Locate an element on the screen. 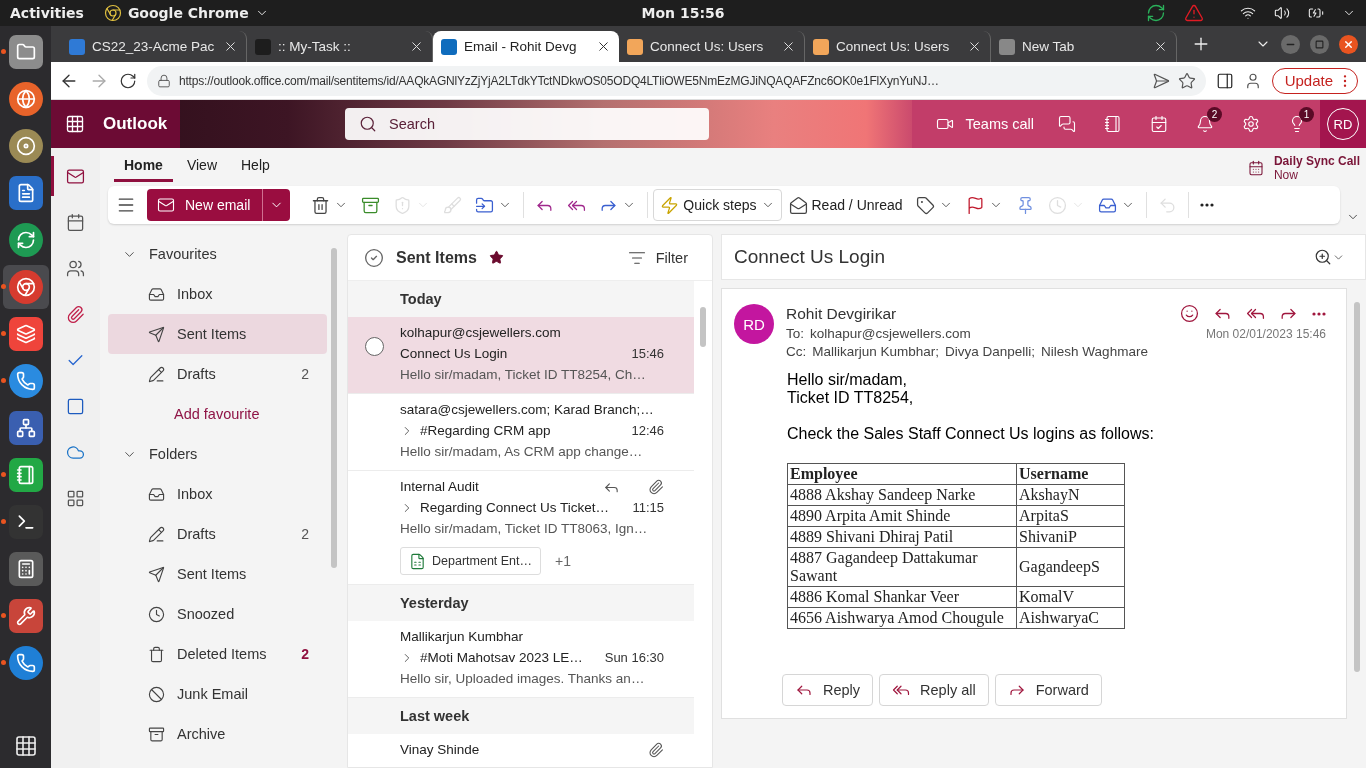  notebook-icon is located at coordinates (25, 475).